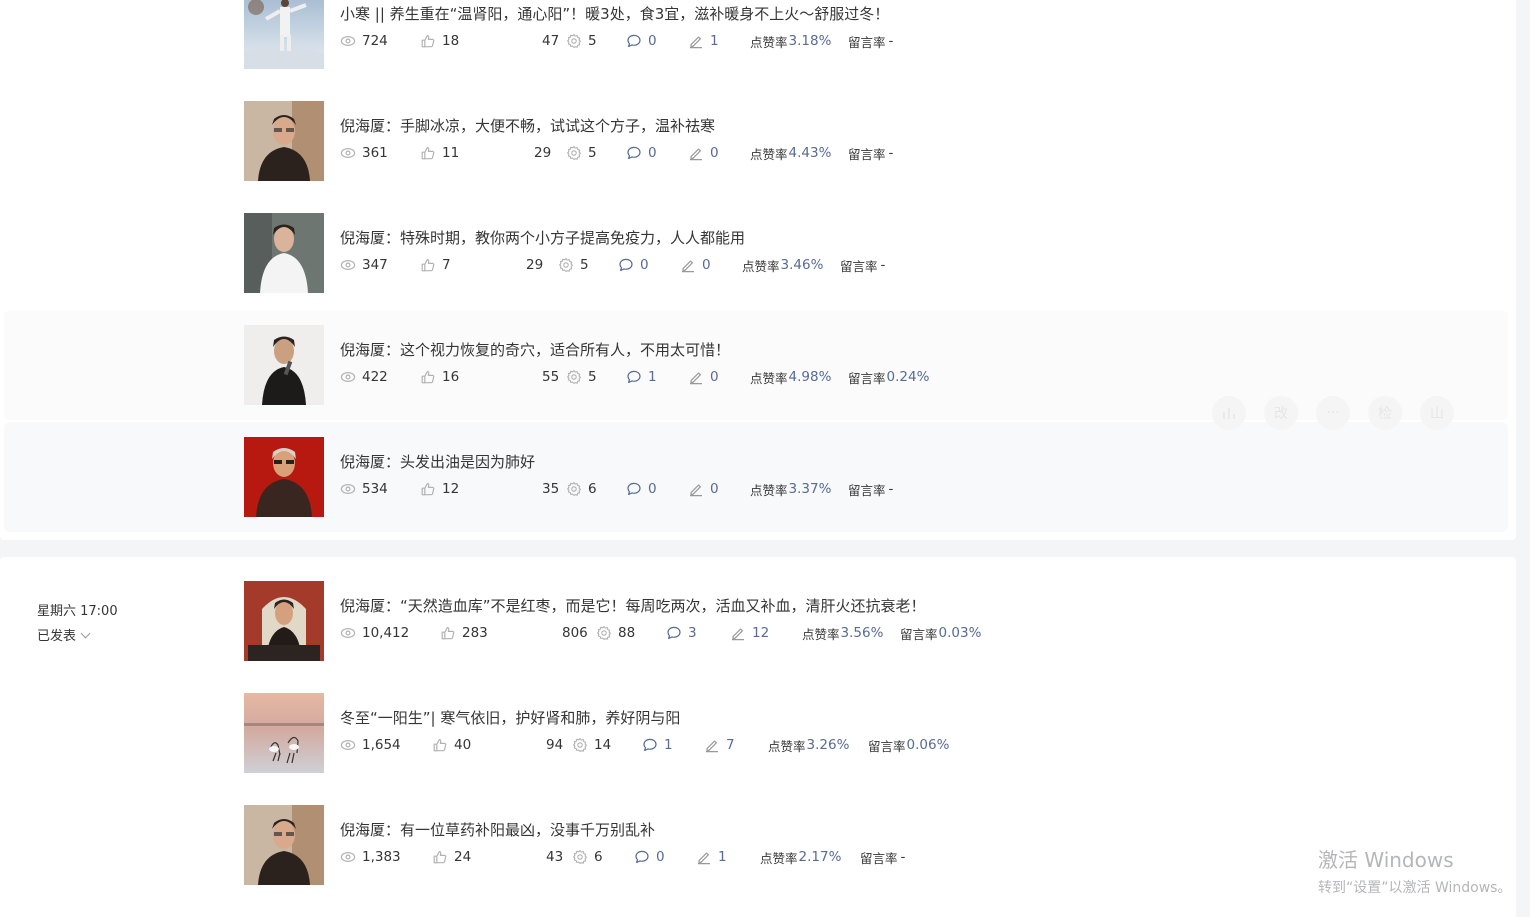 The width and height of the screenshot is (1530, 917). Describe the element at coordinates (810, 153) in the screenshot. I see `like-rate-value: 4.43%` at that location.